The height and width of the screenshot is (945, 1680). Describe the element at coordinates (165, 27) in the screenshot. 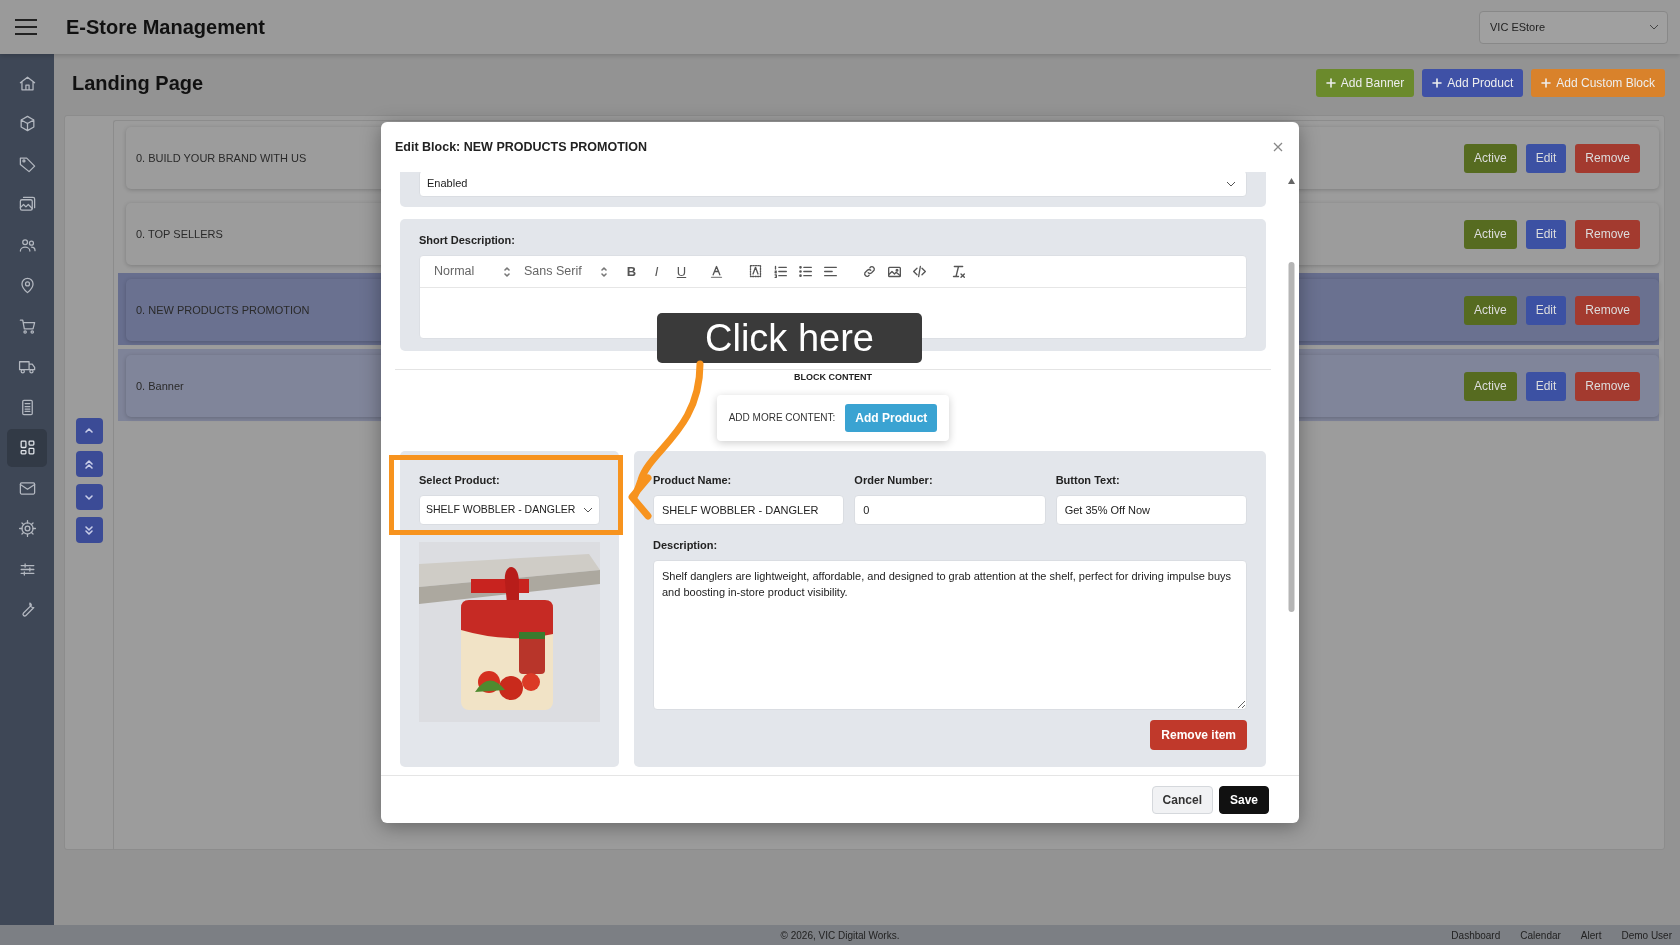

I see `app-title: E-Store Management` at that location.